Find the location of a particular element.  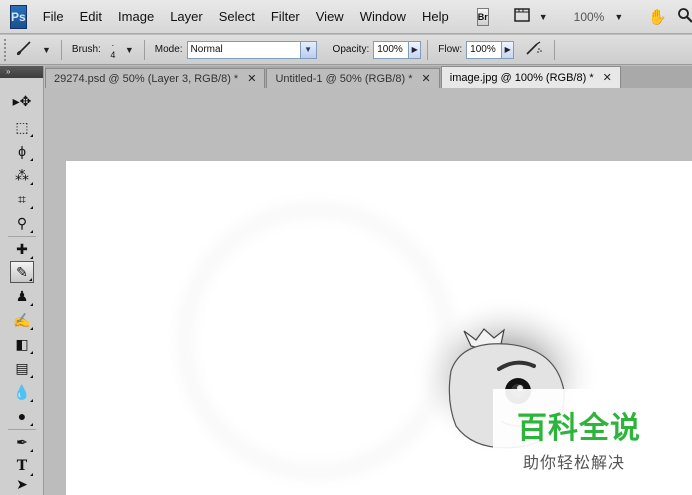

magic-wand-glyph: ⁂ is located at coordinates (22, 174).